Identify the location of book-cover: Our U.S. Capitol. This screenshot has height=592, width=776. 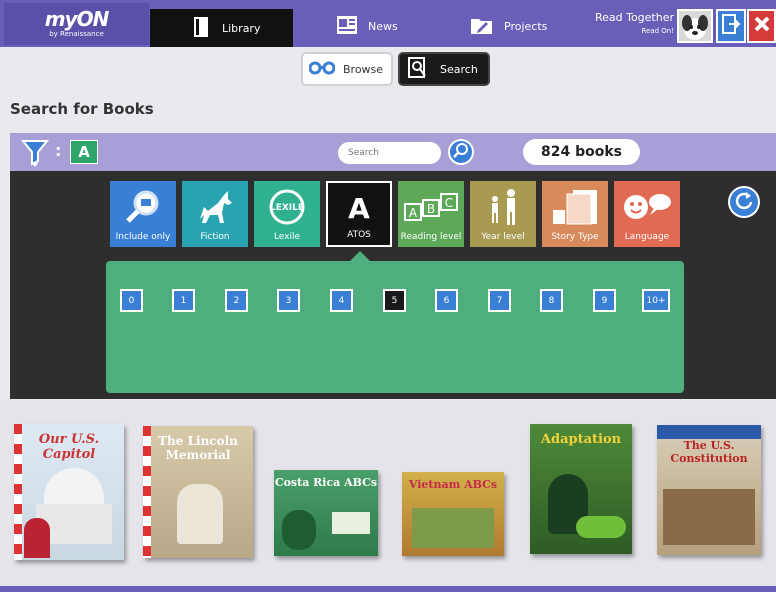
(69, 492).